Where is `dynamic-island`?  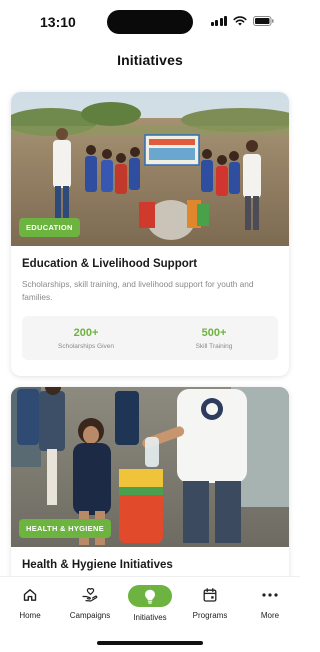
dynamic-island is located at coordinates (150, 22).